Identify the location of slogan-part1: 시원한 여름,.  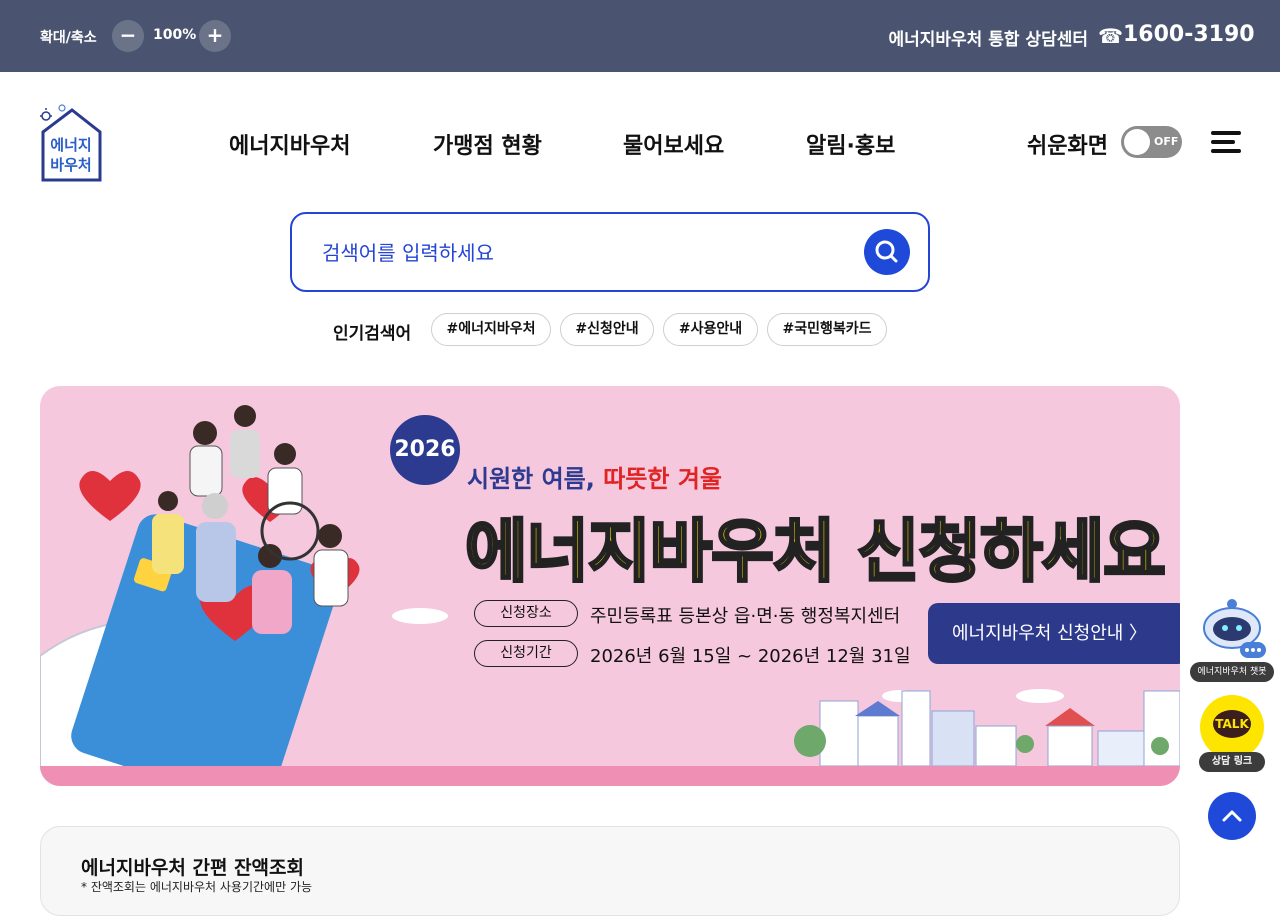
(535, 479).